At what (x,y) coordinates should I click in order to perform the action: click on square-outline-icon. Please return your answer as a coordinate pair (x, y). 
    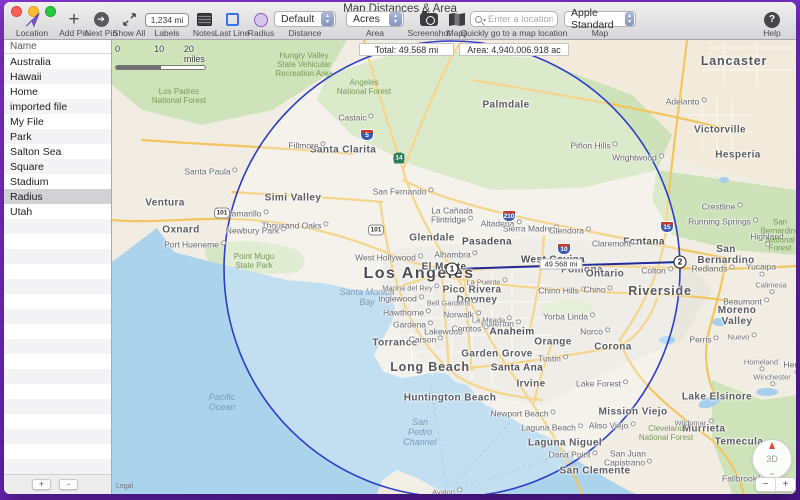
    Looking at the image, I should click on (232, 19).